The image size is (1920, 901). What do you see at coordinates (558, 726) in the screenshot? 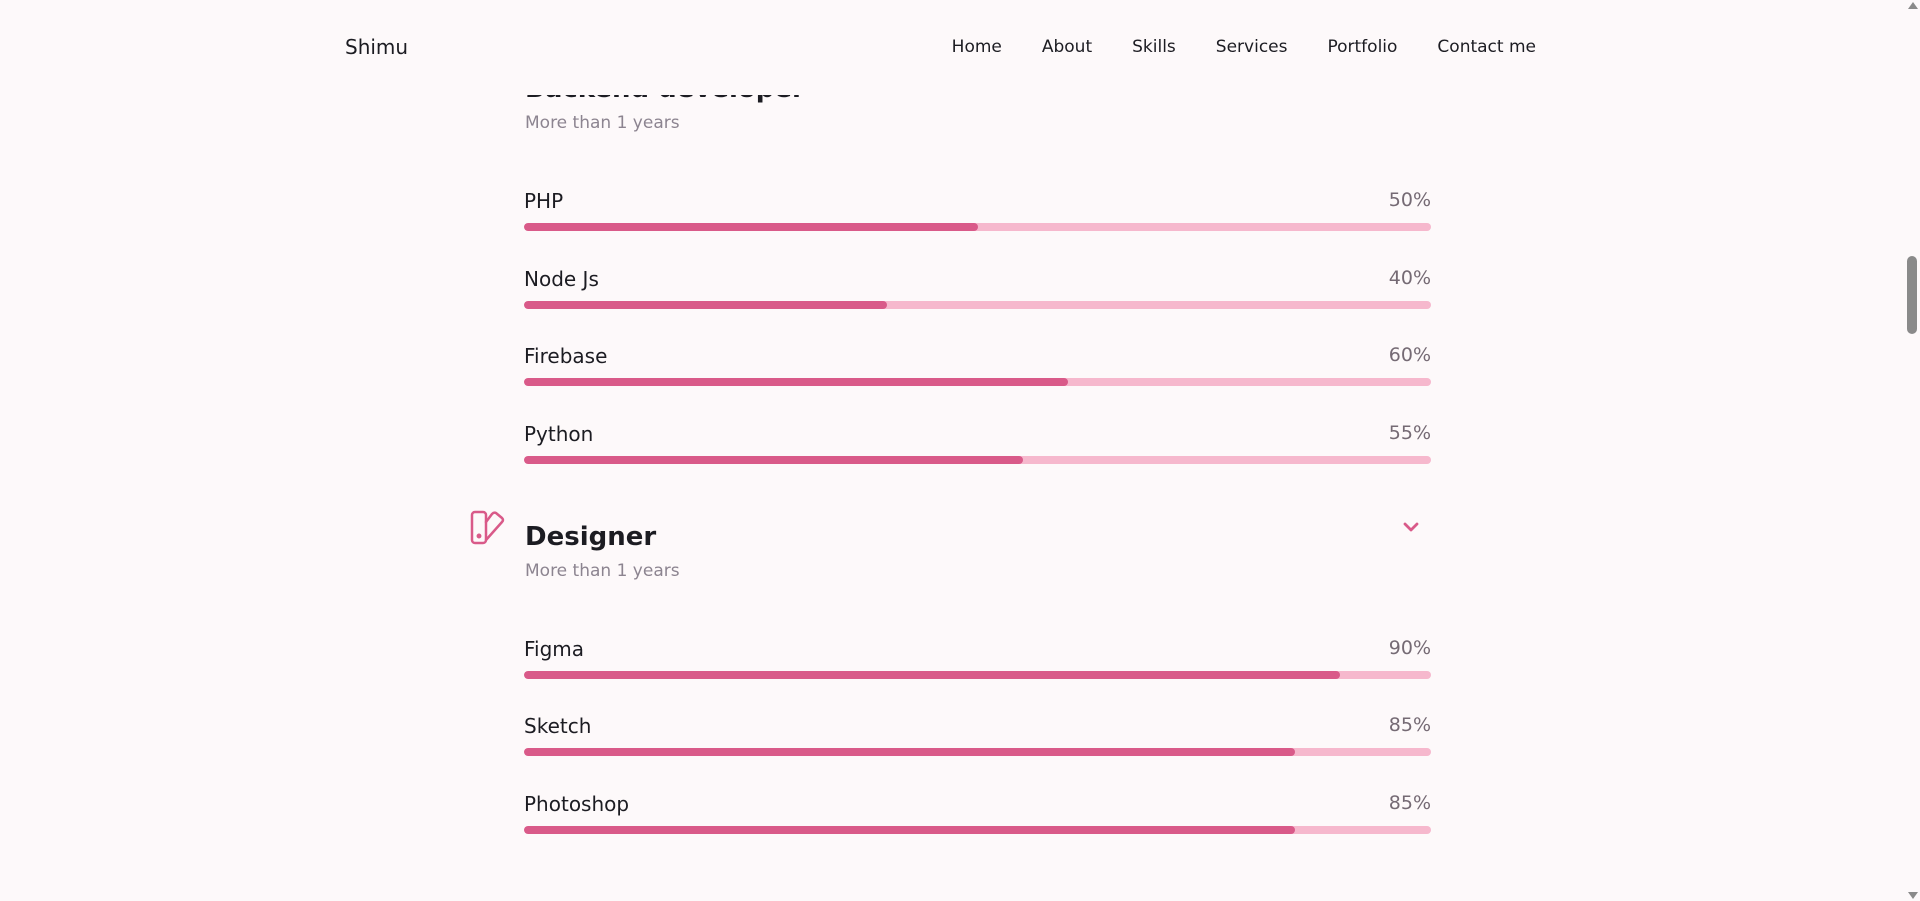
I see `skill-name: Sketch` at bounding box center [558, 726].